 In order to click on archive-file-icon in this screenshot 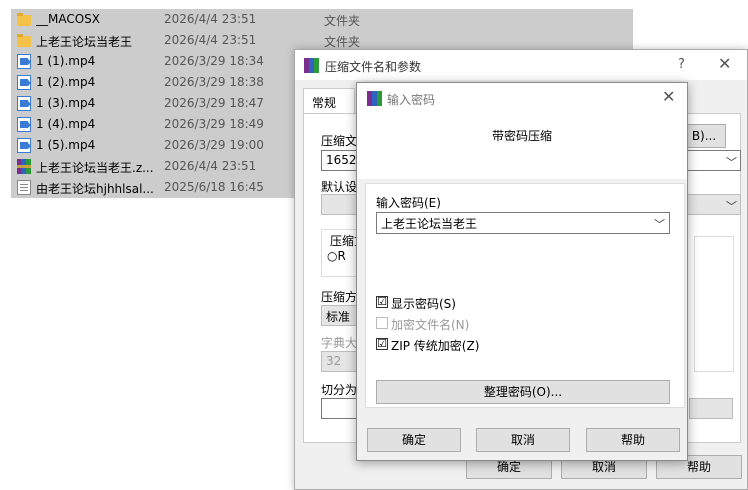, I will do `click(24, 166)`.